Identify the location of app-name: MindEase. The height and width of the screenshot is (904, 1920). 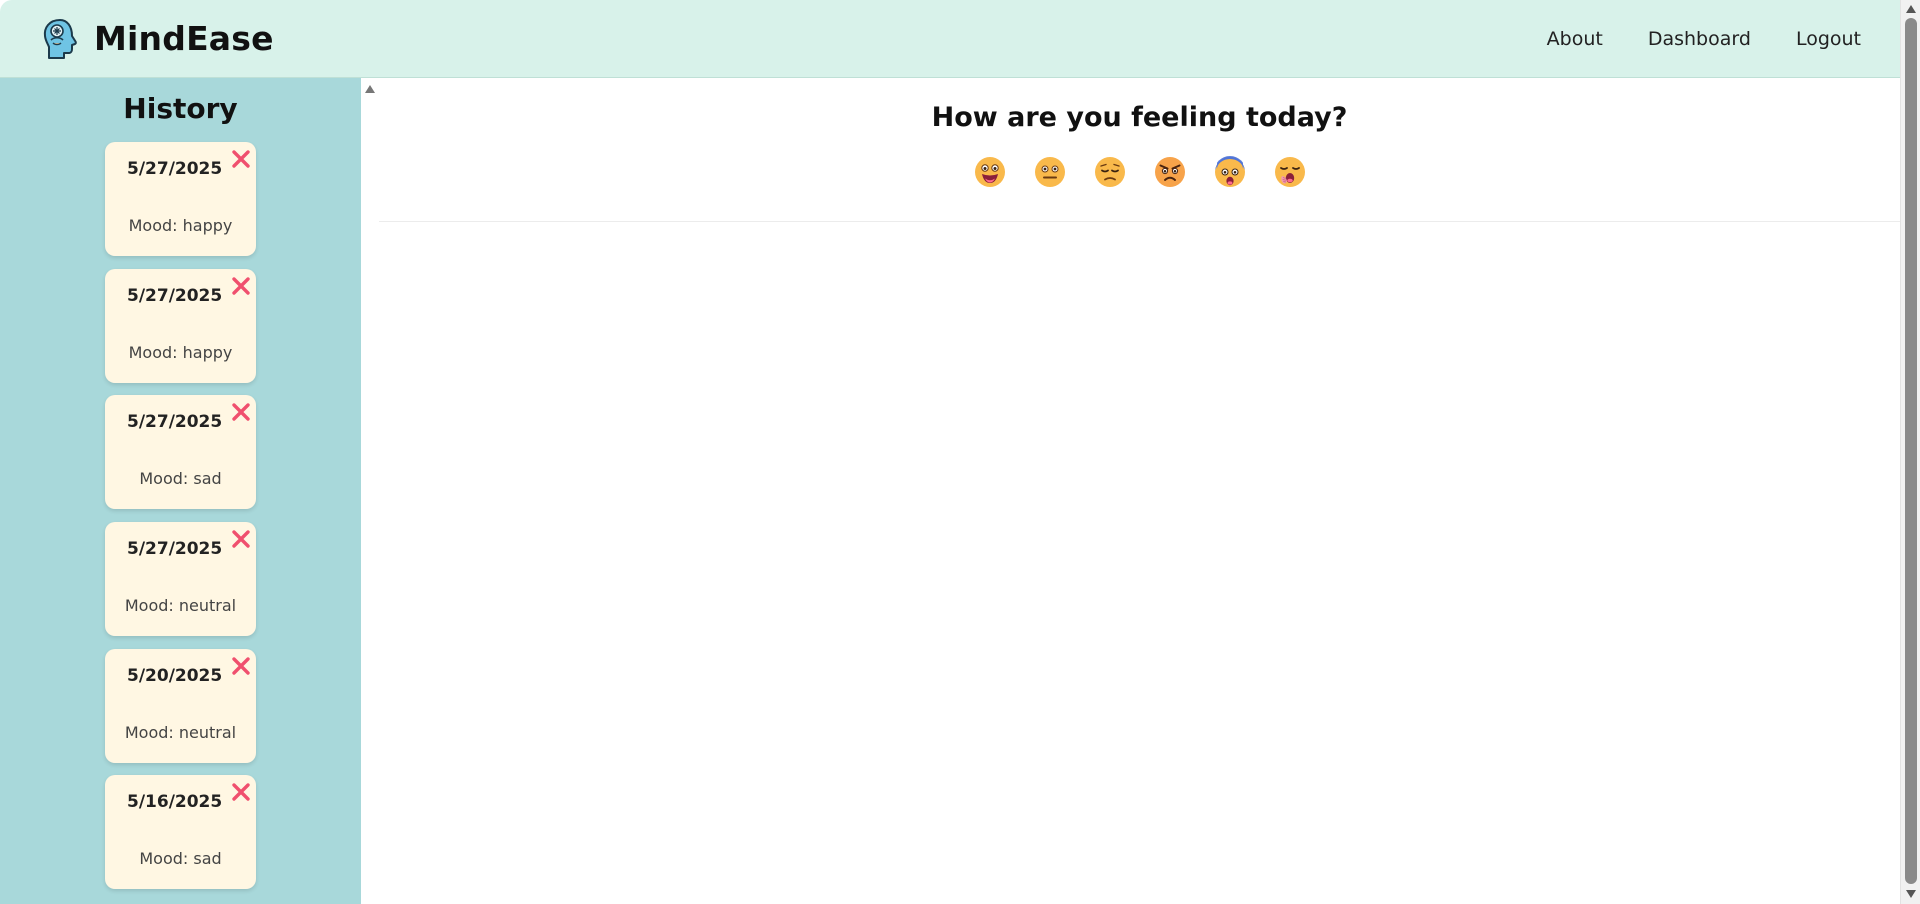
(184, 38).